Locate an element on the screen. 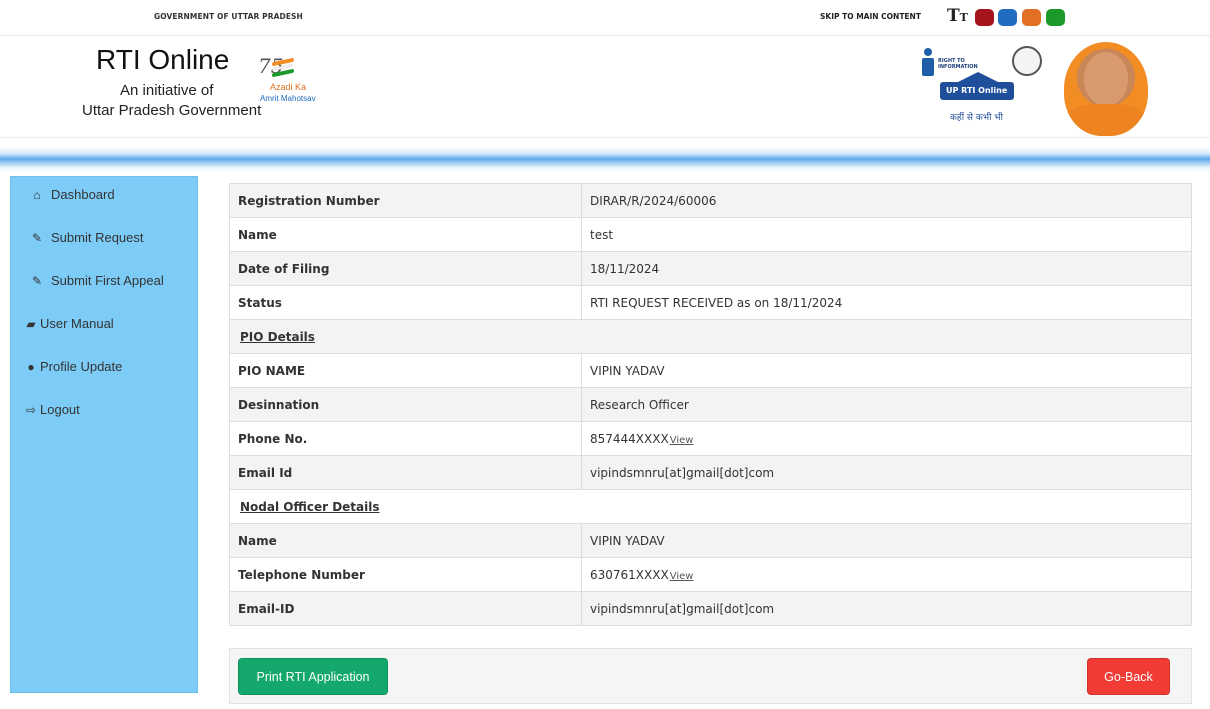 Image resolution: width=1210 pixels, height=709 pixels. text-size-icon-small: T is located at coordinates (963, 17).